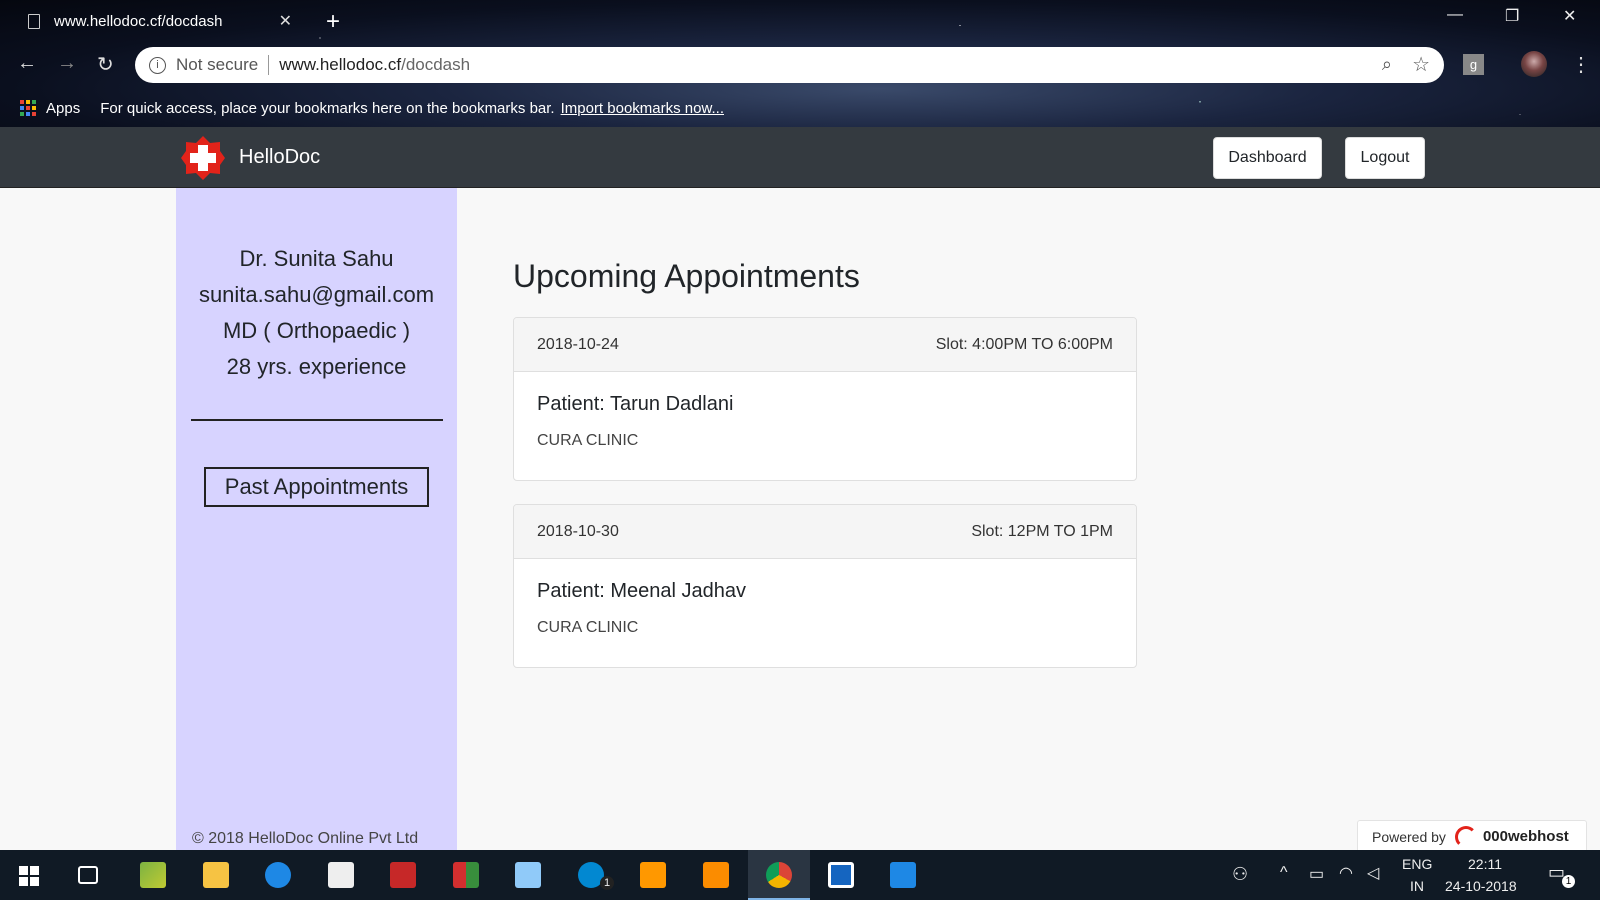  Describe the element at coordinates (203, 158) in the screenshot. I see `hellodoc-logo-icon` at that location.